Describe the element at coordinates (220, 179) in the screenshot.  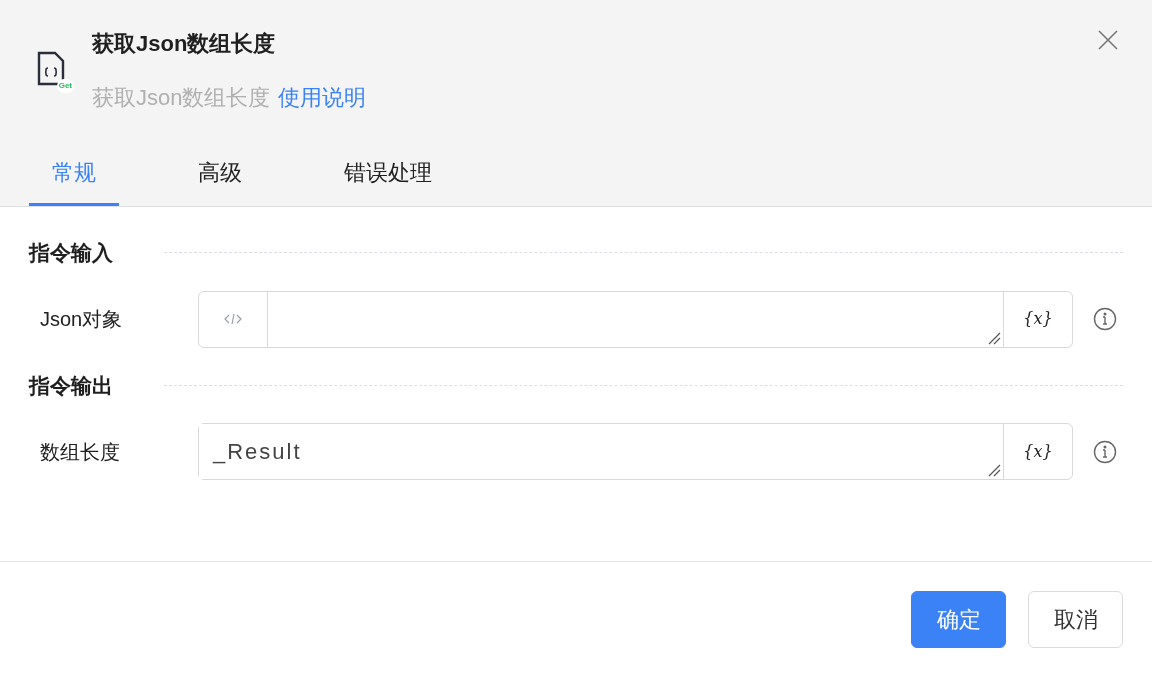
I see `tab: 高级` at that location.